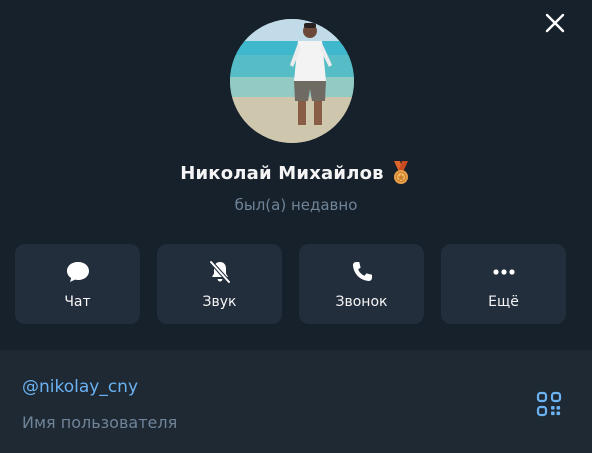 The height and width of the screenshot is (453, 592). I want to click on mute-button-label: Звук, so click(219, 302).